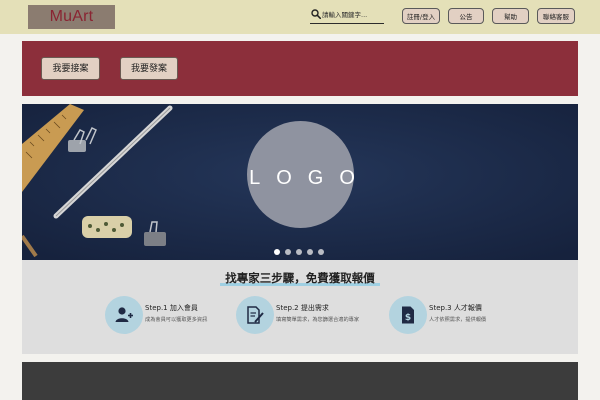  I want to click on edit-document-icon, so click(255, 315).